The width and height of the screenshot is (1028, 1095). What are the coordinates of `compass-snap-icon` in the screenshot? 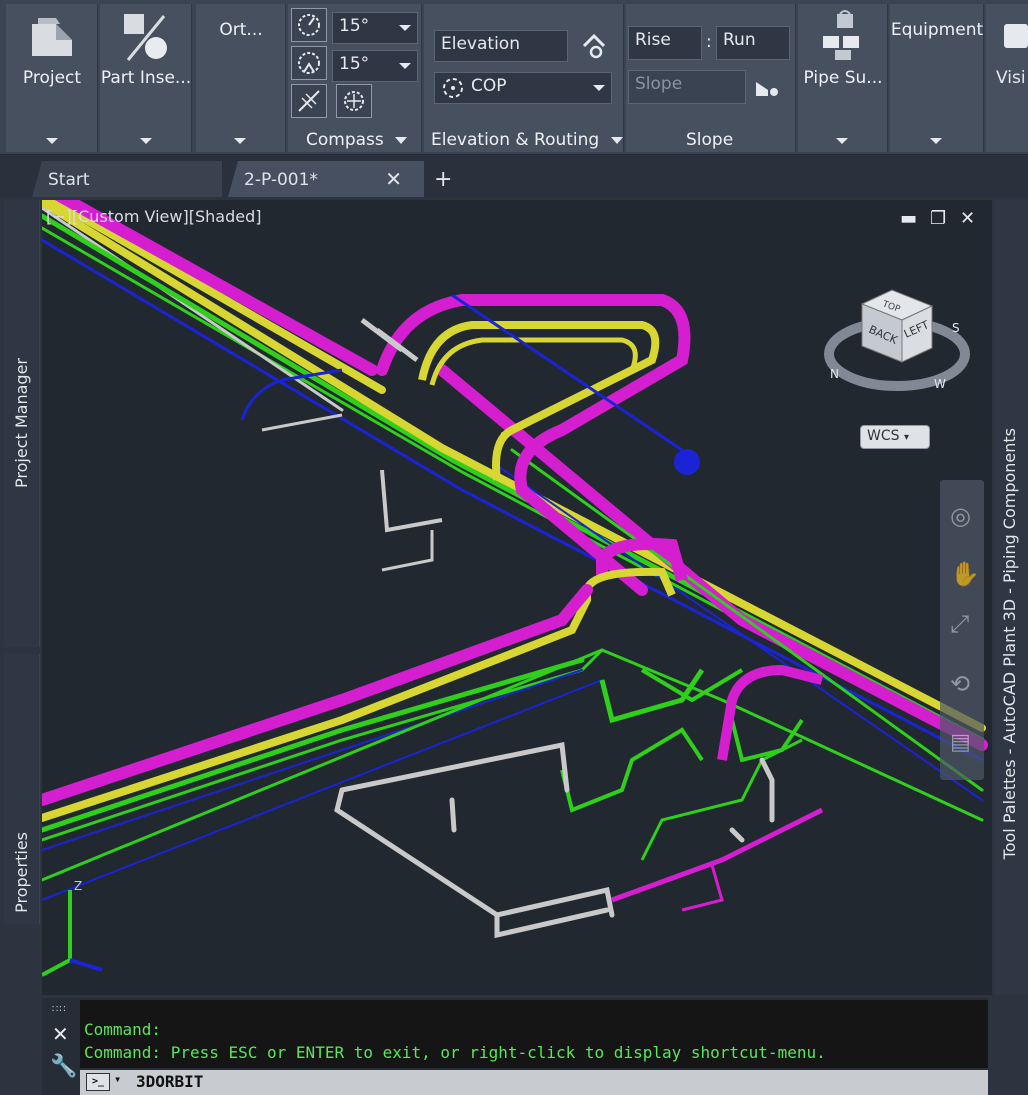 It's located at (309, 63).